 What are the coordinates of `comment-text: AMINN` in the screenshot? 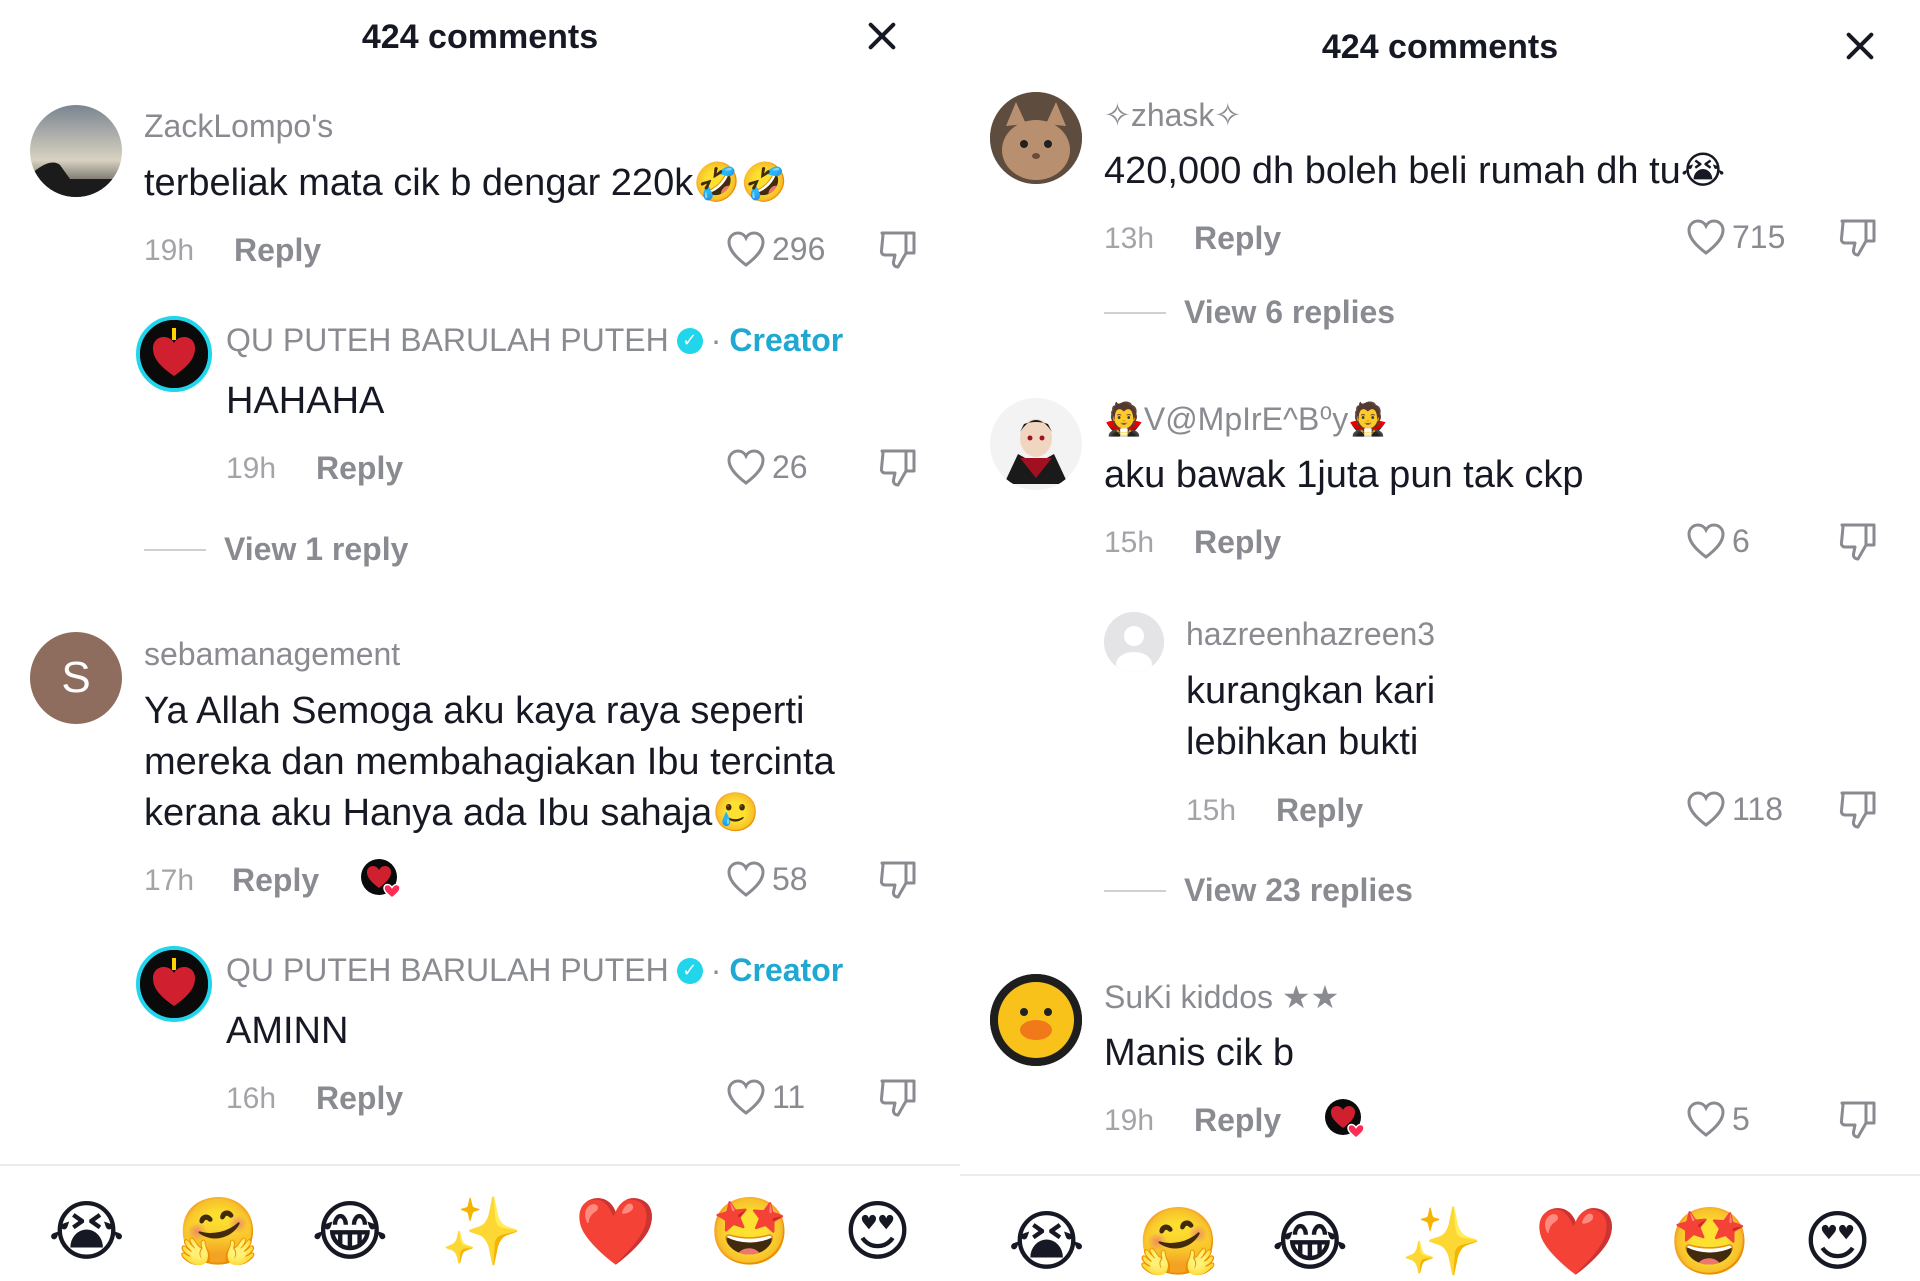 It's located at (287, 1031).